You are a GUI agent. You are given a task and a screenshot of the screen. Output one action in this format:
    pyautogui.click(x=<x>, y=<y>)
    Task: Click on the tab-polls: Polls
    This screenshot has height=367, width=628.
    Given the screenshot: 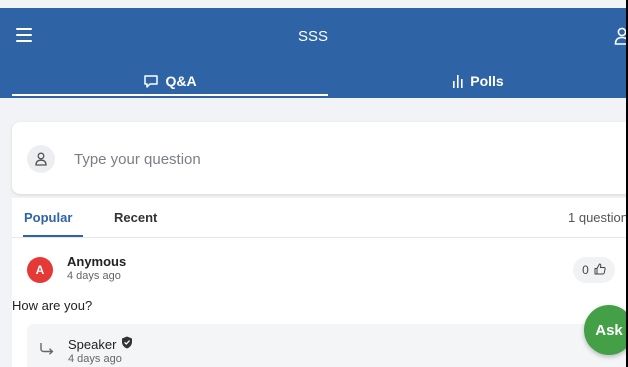 What is the action you would take?
    pyautogui.click(x=478, y=81)
    